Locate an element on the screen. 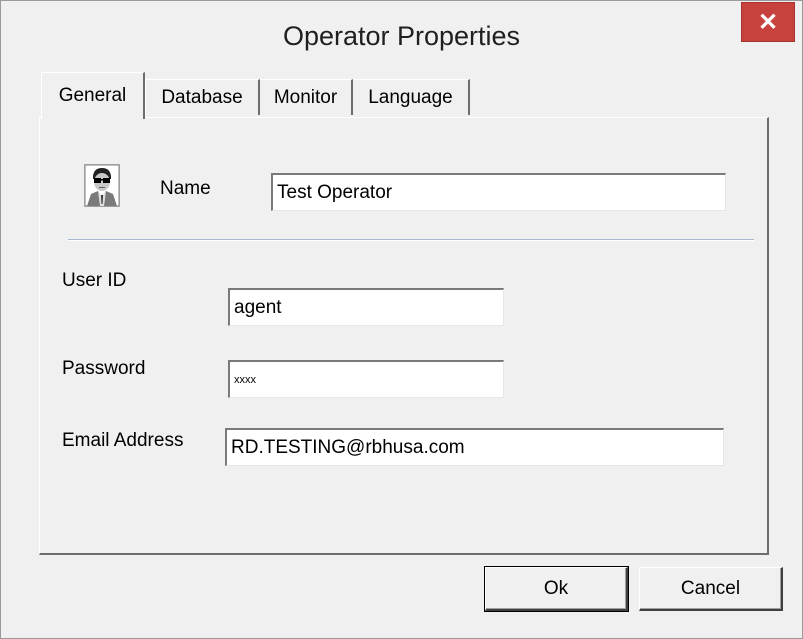 Image resolution: width=803 pixels, height=639 pixels. ok-button: Ok is located at coordinates (556, 589).